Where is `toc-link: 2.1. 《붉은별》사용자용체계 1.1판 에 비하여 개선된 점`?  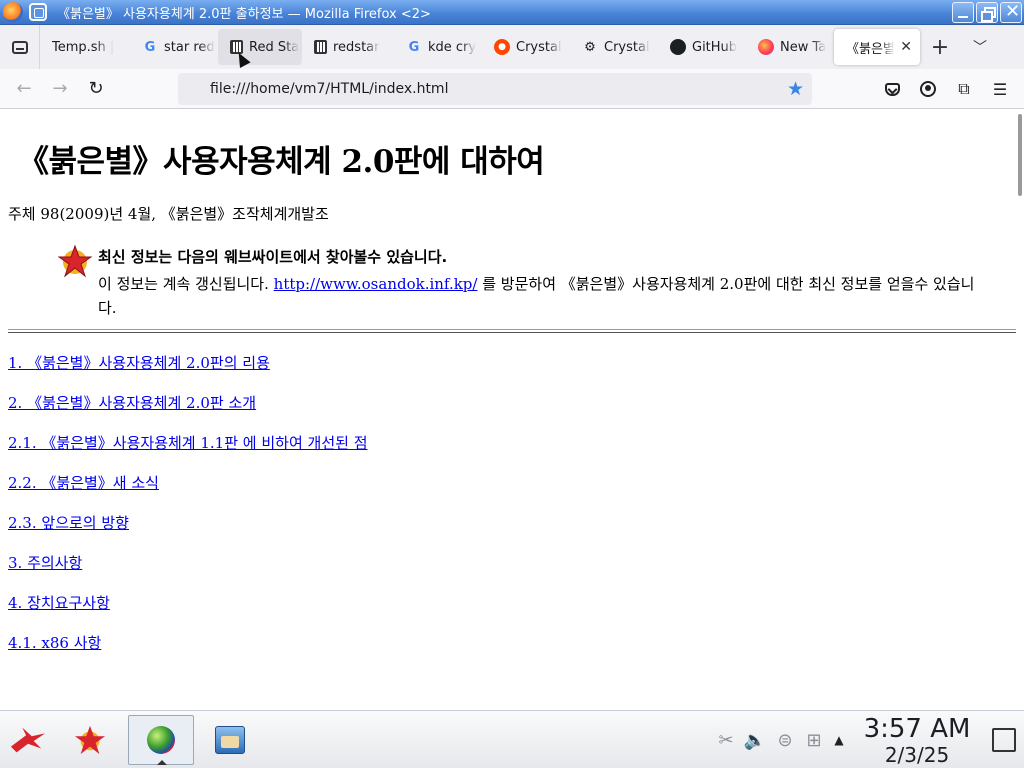 toc-link: 2.1. 《붉은별》사용자용체계 1.1판 에 비하여 개선된 점 is located at coordinates (188, 452).